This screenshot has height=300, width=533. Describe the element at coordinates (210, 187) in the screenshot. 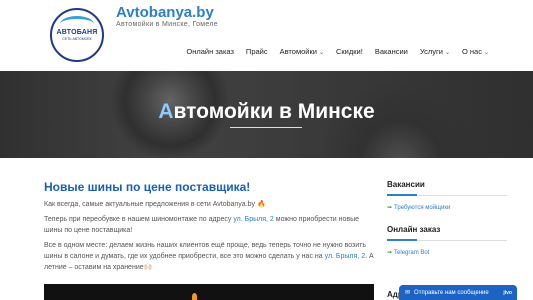

I see `post-title: Новые шины по цене поставщика!` at that location.